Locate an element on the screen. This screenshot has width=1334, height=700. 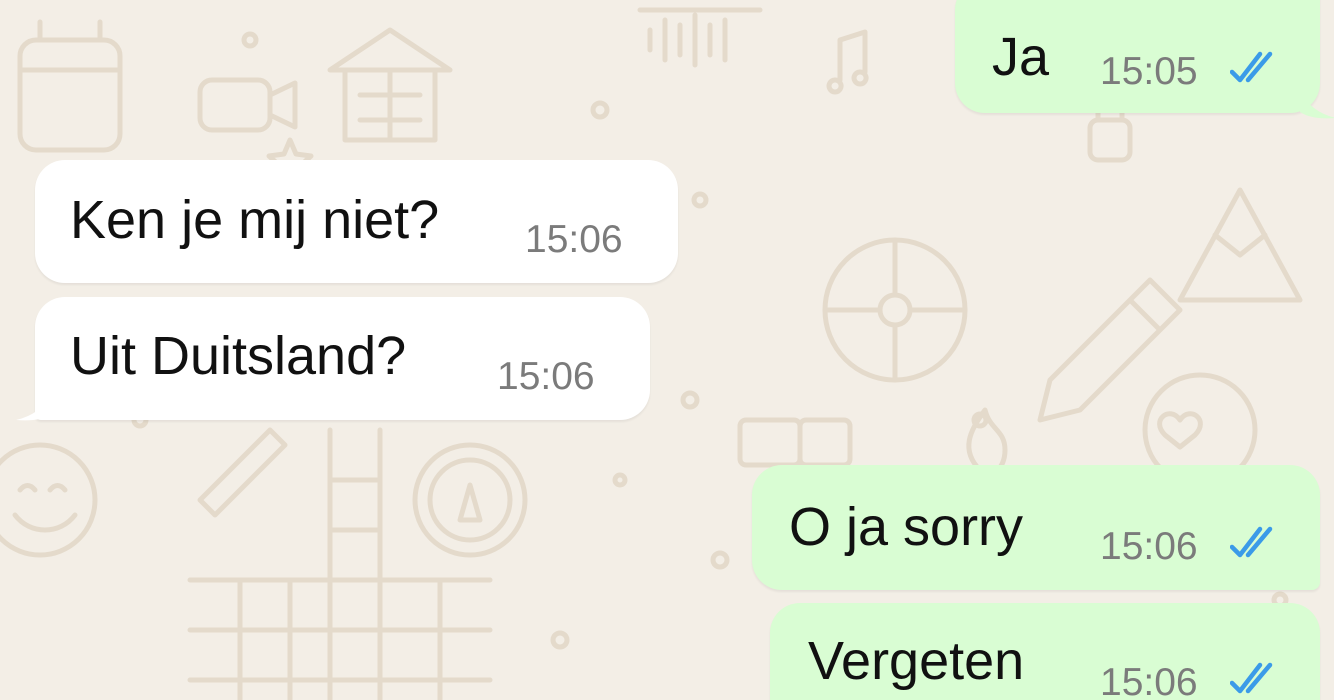
message-text: Uit Duitsland? is located at coordinates (238, 356).